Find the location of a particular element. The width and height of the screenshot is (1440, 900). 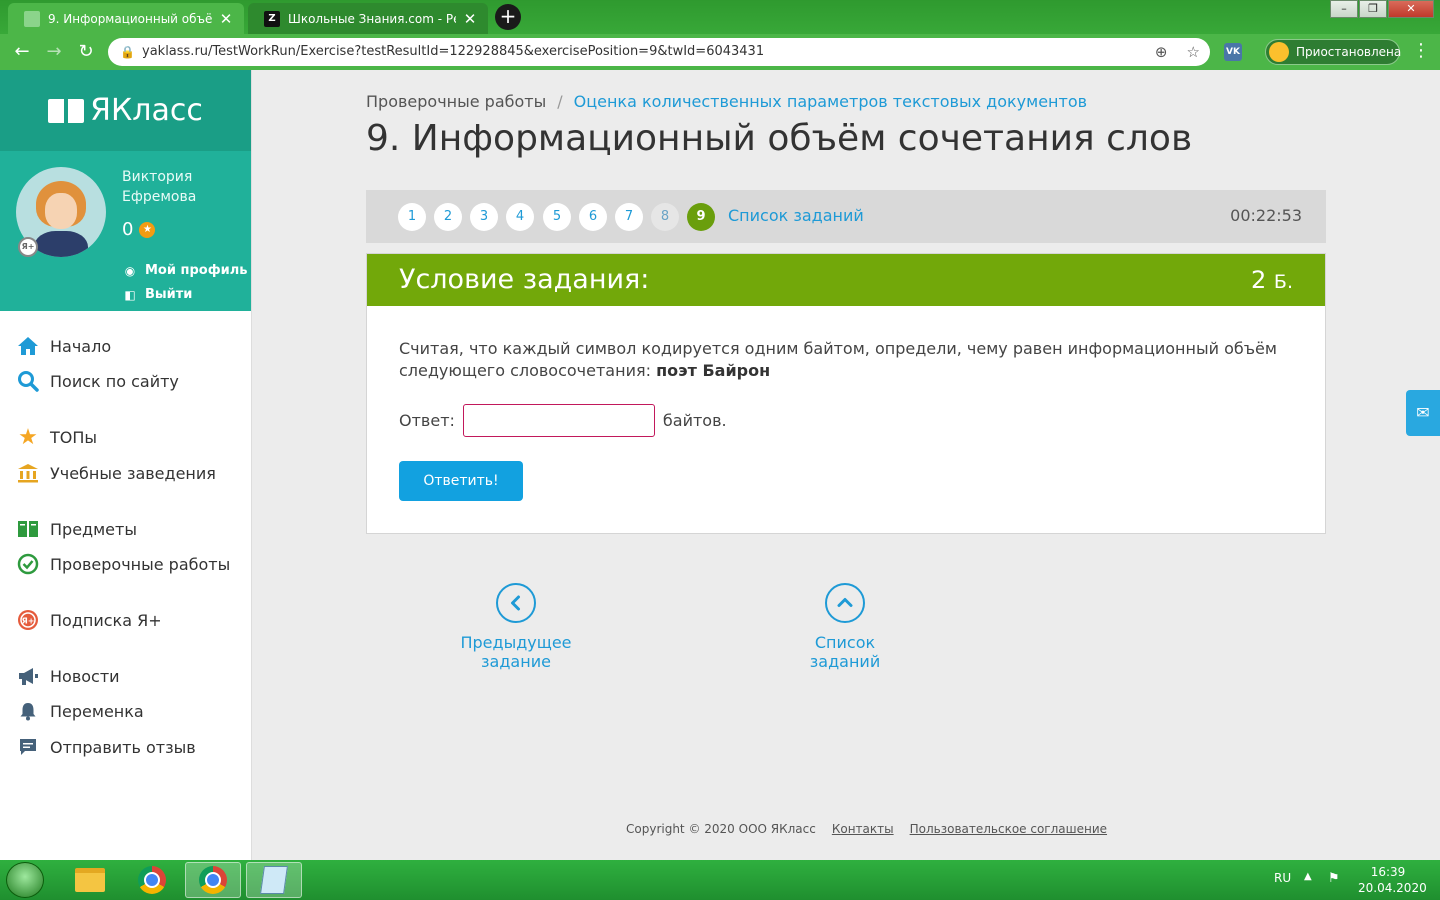

profile-status: Приостановлена is located at coordinates (1349, 52).